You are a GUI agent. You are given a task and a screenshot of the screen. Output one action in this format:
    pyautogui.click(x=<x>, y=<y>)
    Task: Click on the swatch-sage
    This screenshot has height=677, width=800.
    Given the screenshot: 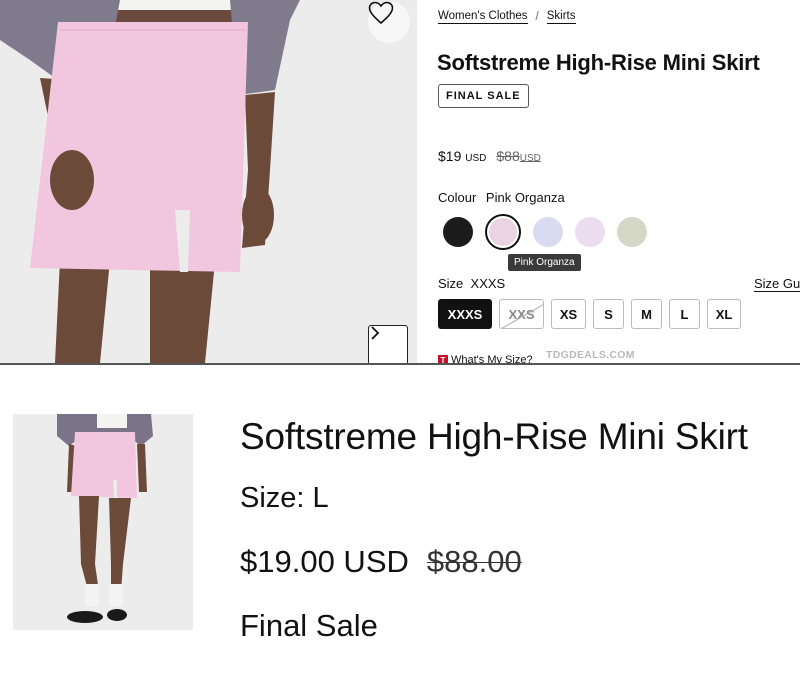 What is the action you would take?
    pyautogui.click(x=632, y=232)
    